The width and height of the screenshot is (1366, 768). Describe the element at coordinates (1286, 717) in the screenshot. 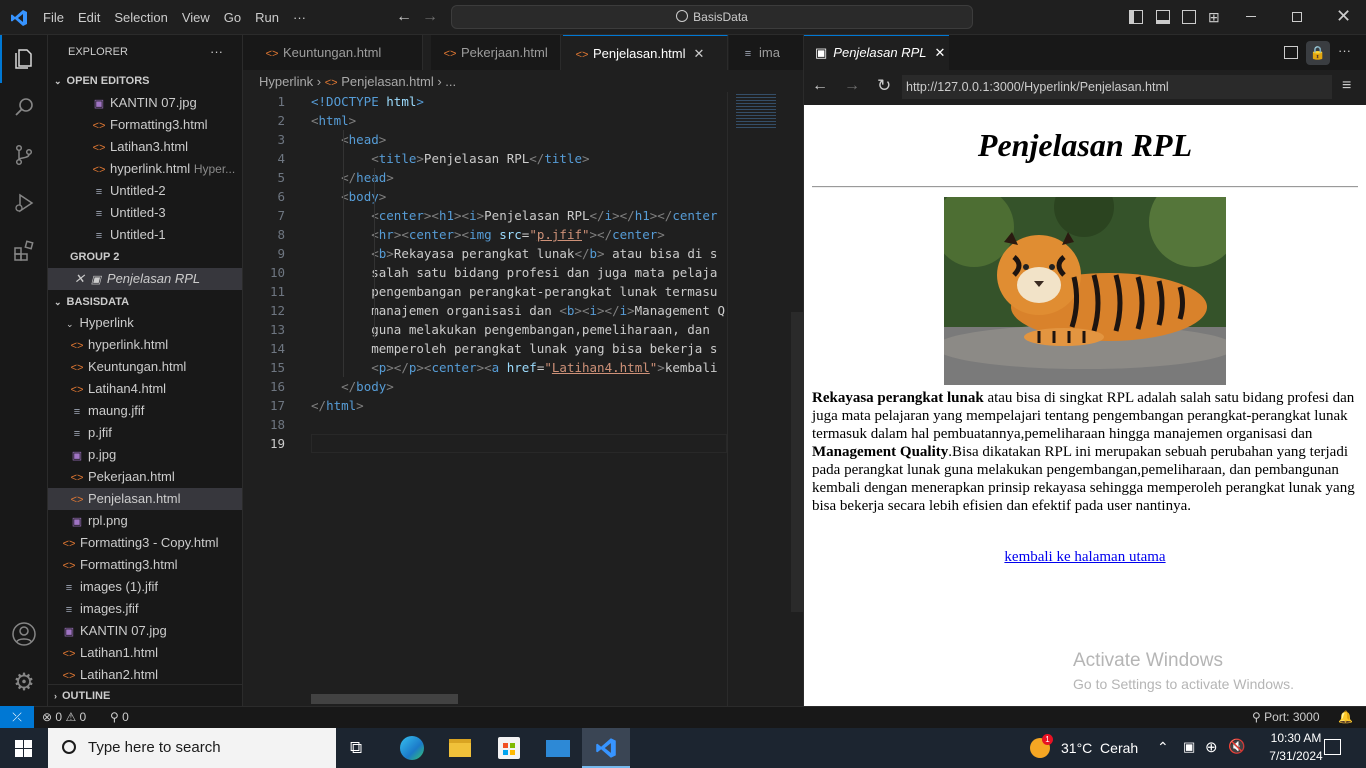

I see `live-server-port: ⚲ Port: 3000` at that location.